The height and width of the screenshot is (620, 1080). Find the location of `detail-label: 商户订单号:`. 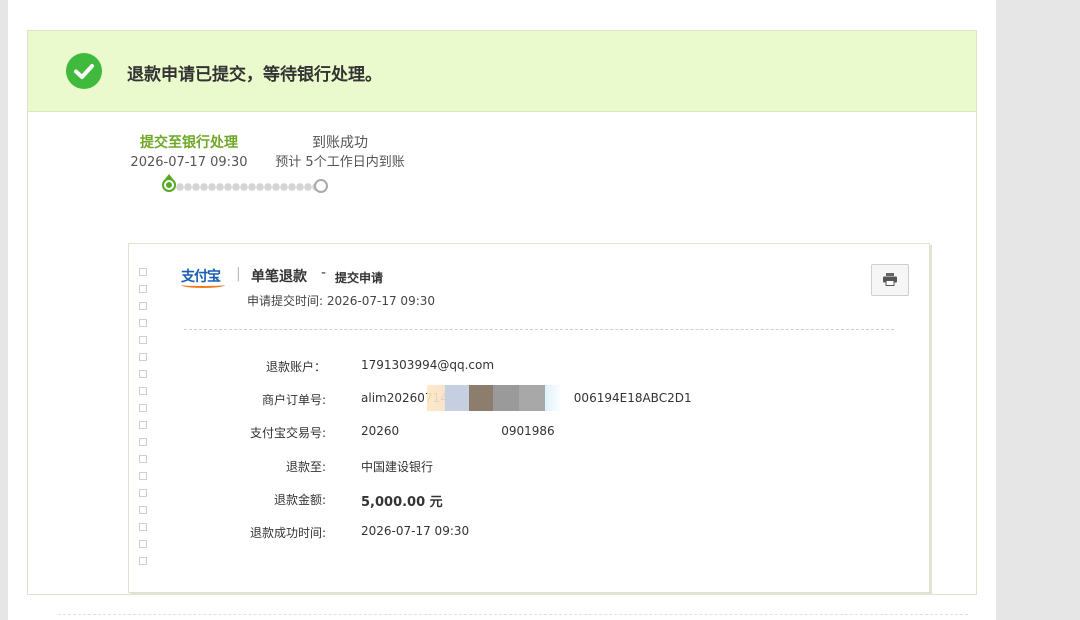

detail-label: 商户订单号: is located at coordinates (293, 400).